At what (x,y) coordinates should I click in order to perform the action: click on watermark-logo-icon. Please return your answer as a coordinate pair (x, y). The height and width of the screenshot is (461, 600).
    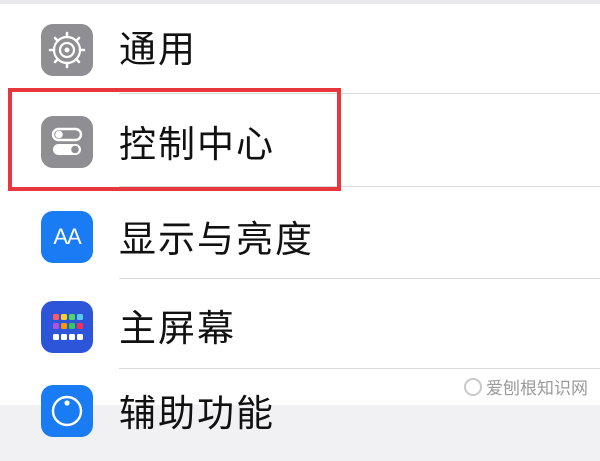
    Looking at the image, I should click on (473, 386).